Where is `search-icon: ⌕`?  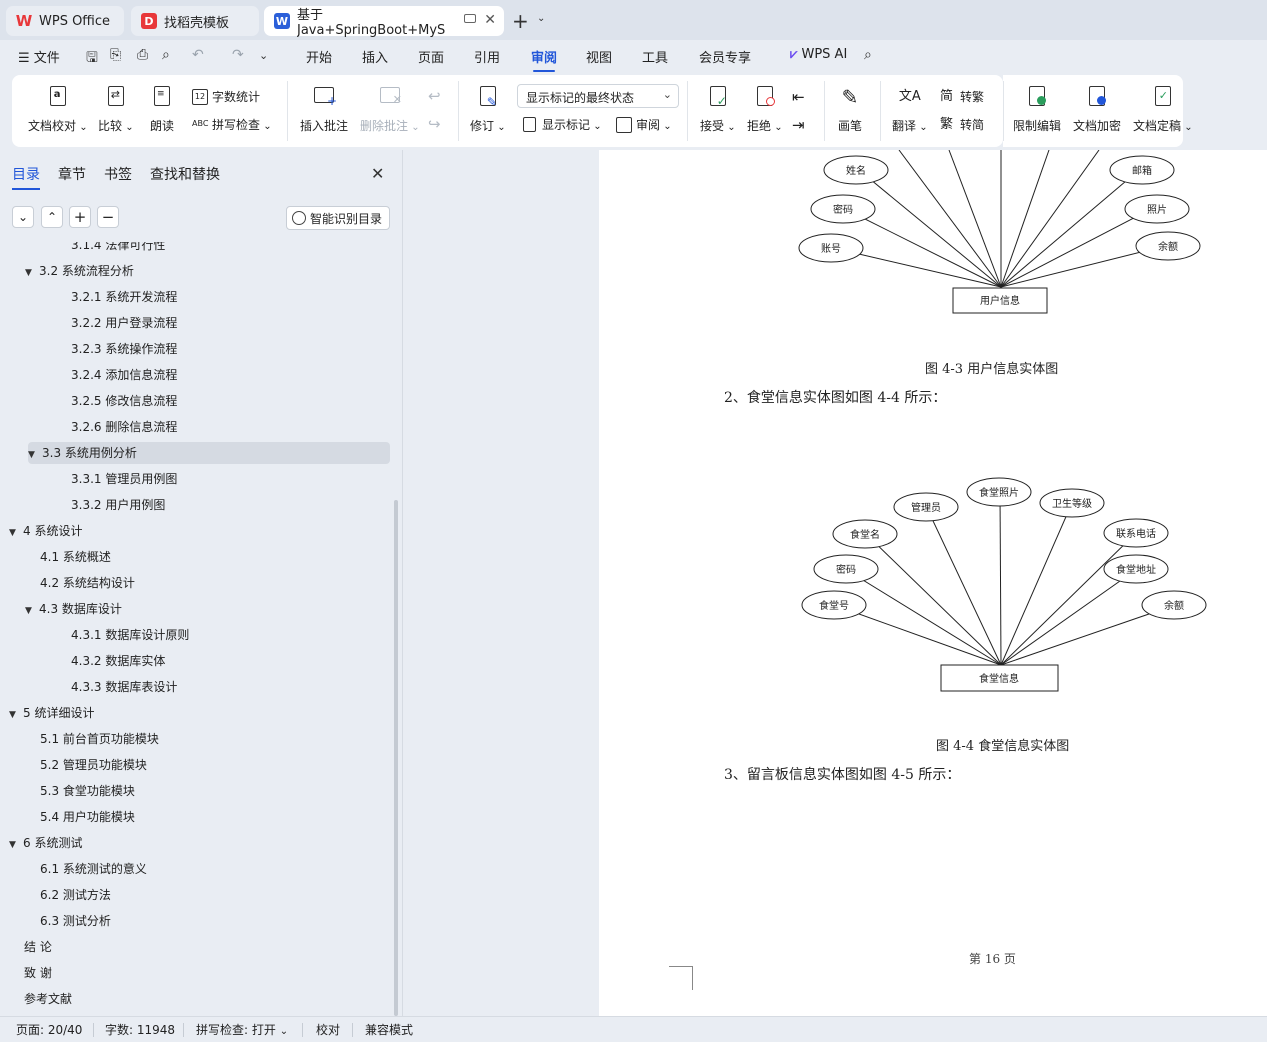
search-icon: ⌕ is located at coordinates (868, 55).